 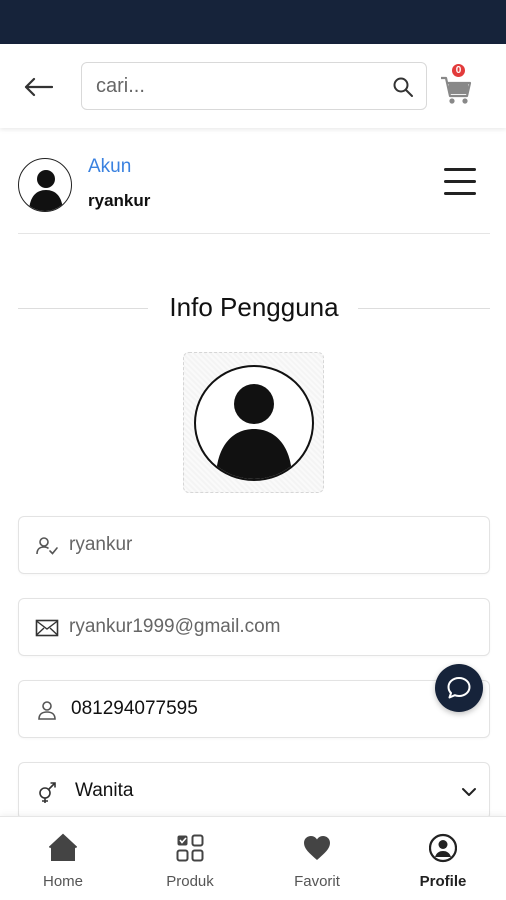 What do you see at coordinates (63, 863) in the screenshot?
I see `nav-home: Home` at bounding box center [63, 863].